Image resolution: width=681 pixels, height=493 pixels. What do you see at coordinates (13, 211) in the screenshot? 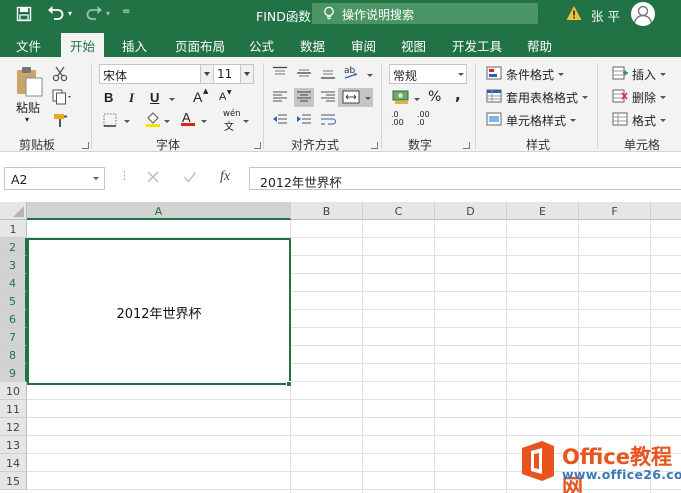
I see `select-all-corner` at bounding box center [13, 211].